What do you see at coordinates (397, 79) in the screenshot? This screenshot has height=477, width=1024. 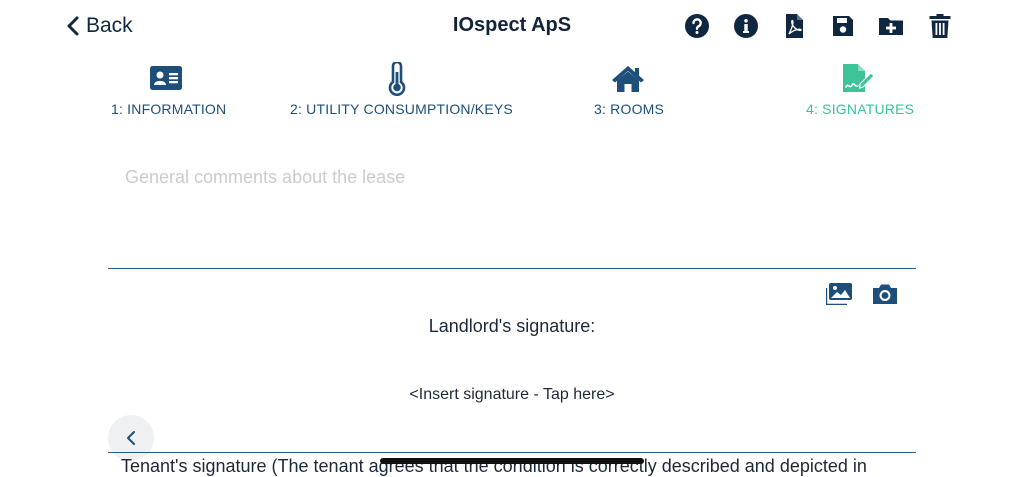 I see `thermometer-icon` at bounding box center [397, 79].